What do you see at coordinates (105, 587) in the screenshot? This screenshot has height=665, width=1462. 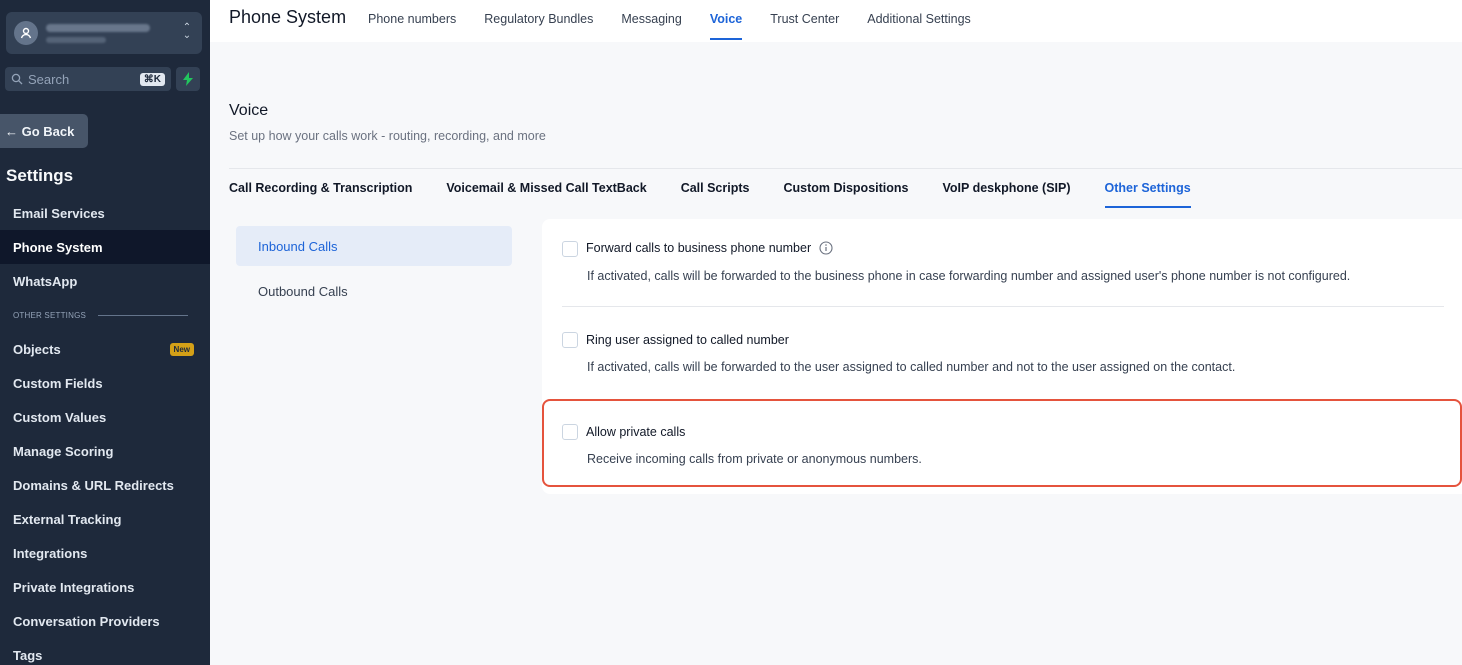 I see `sidebar-item-private-integrations: Private Integrations` at bounding box center [105, 587].